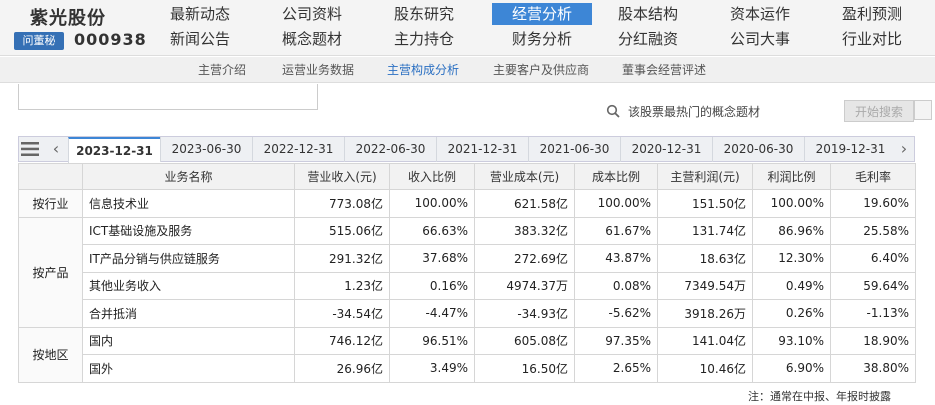 The height and width of the screenshot is (405, 935). Describe the element at coordinates (206, 149) in the screenshot. I see `tab-date-1: 2023-06-30` at that location.